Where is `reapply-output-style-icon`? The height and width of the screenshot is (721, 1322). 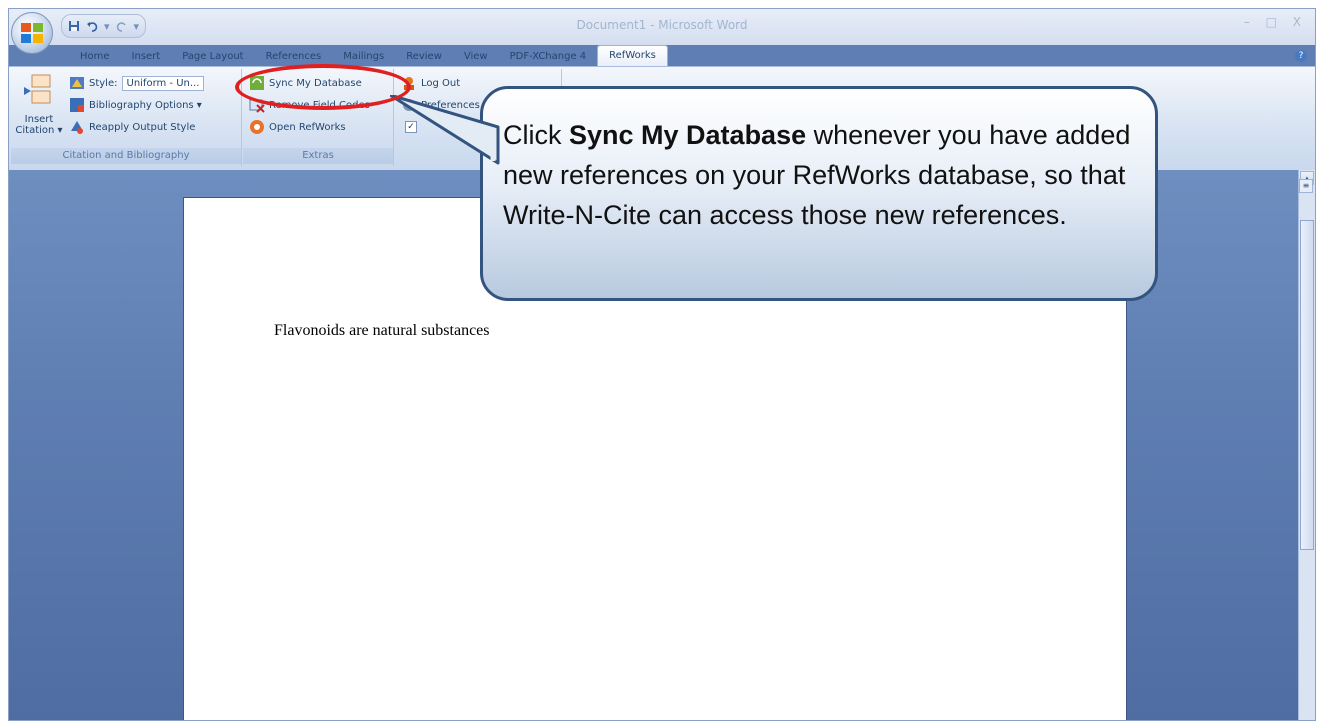
reapply-output-style-icon is located at coordinates (77, 127).